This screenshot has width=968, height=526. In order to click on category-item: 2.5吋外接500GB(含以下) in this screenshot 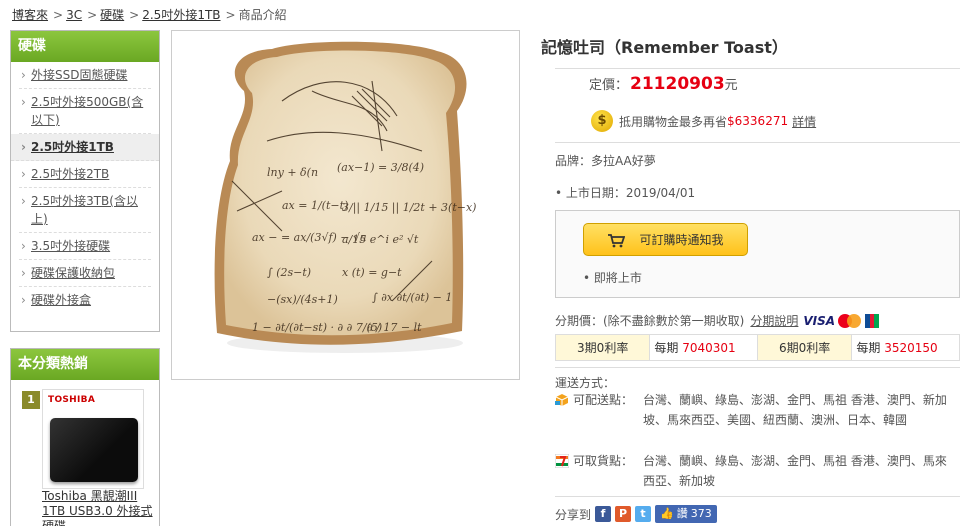, I will do `click(85, 111)`.